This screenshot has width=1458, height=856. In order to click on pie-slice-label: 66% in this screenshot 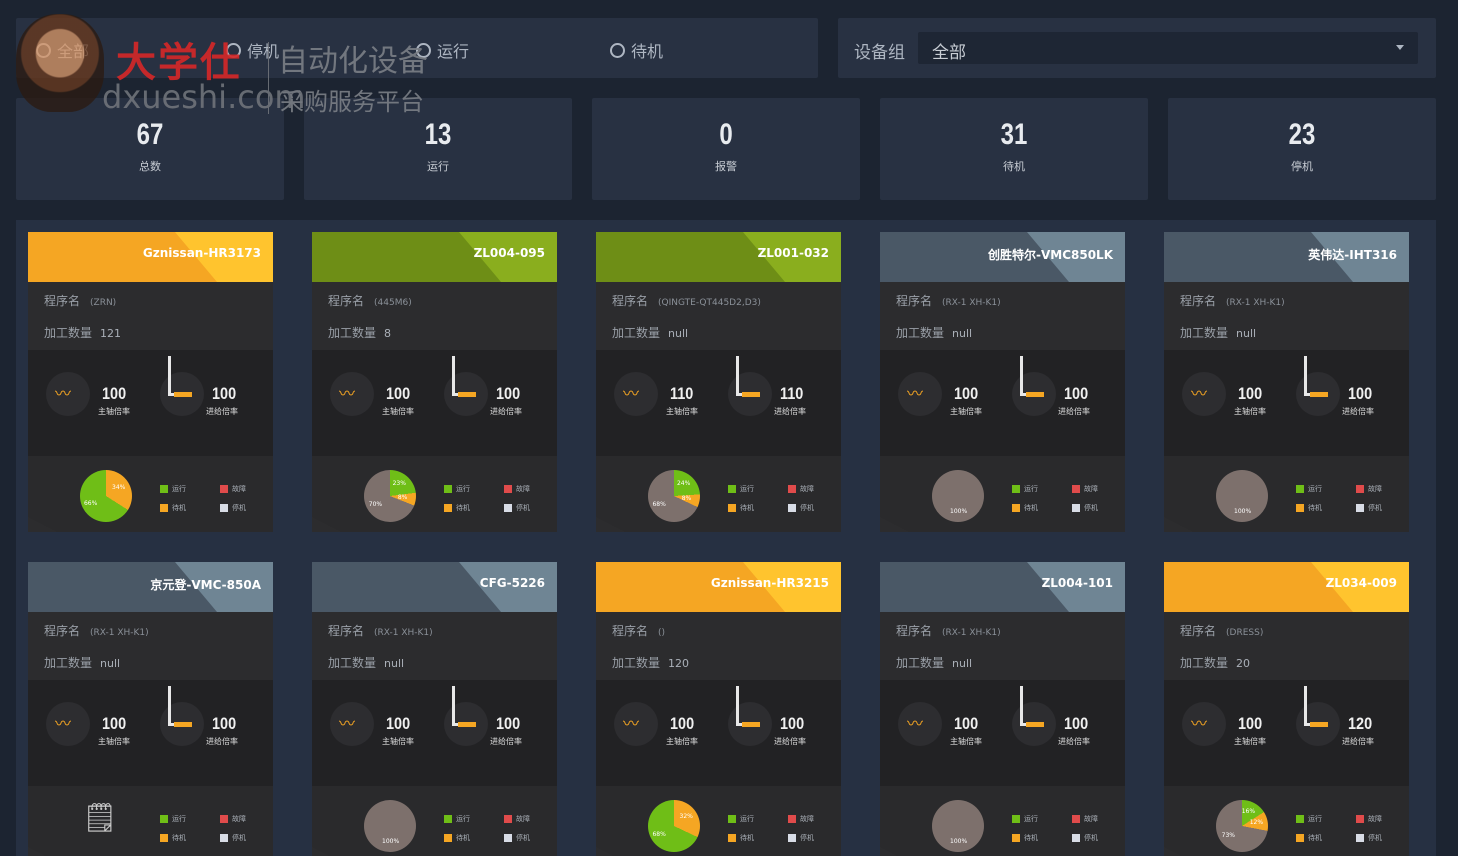, I will do `click(90, 503)`.